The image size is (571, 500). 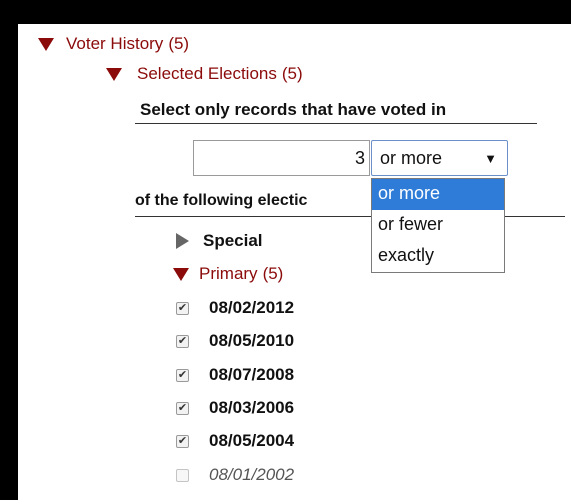 I want to click on special-group-label: Special, so click(x=233, y=240).